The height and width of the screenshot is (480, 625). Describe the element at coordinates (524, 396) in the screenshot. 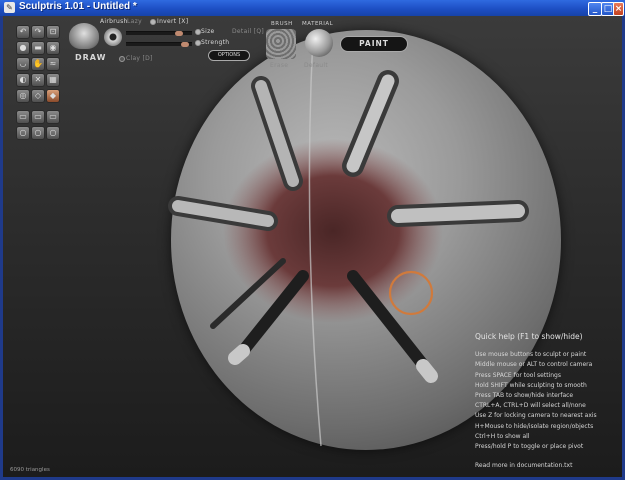

I see `help-line: Press TAB to show/hide interface` at that location.